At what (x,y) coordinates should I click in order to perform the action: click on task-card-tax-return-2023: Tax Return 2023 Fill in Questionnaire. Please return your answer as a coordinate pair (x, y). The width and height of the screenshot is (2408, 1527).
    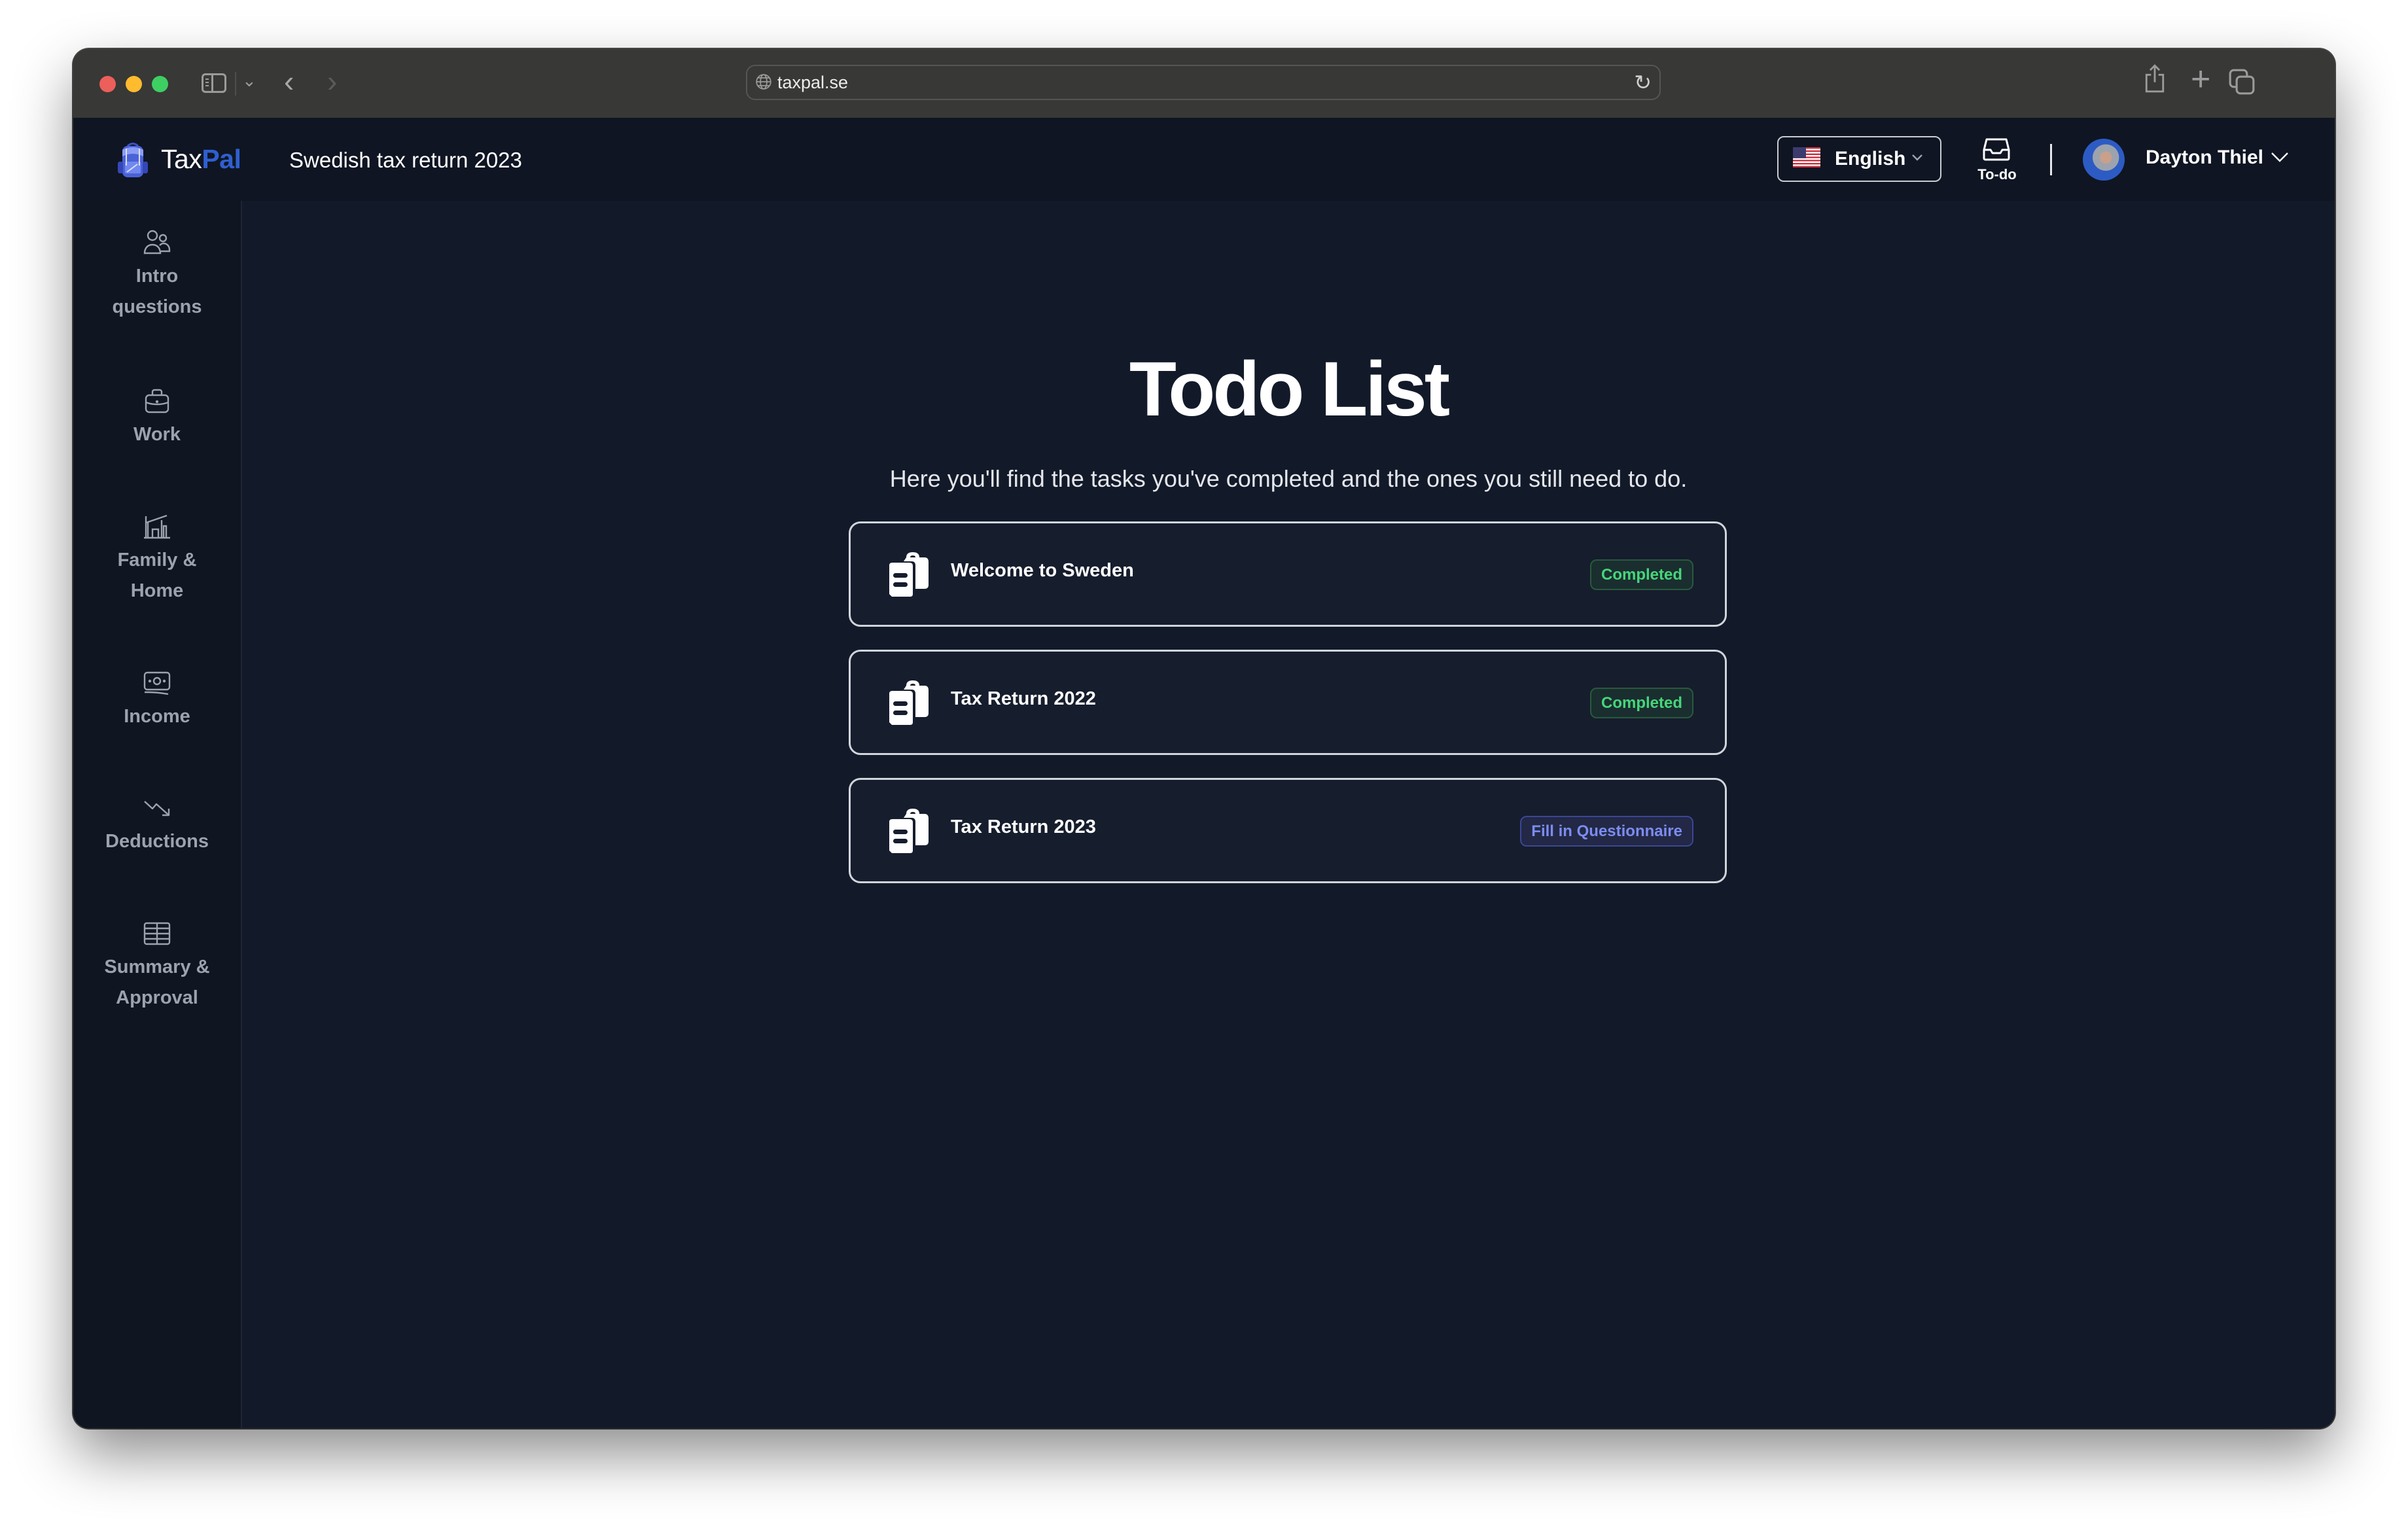
    Looking at the image, I should click on (1288, 830).